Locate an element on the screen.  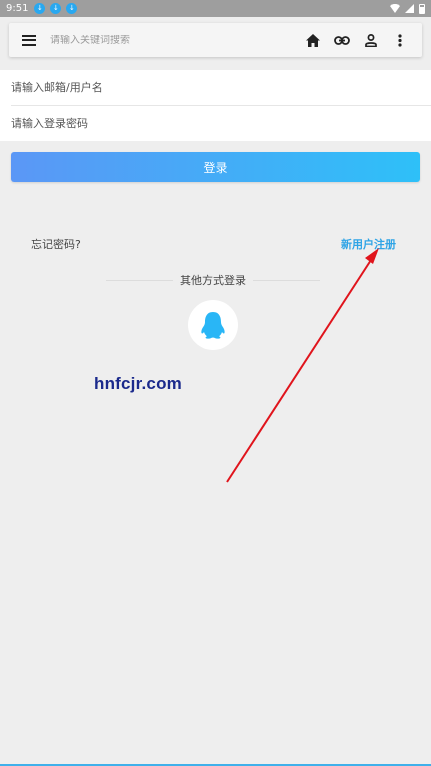
email-field is located at coordinates (215, 87).